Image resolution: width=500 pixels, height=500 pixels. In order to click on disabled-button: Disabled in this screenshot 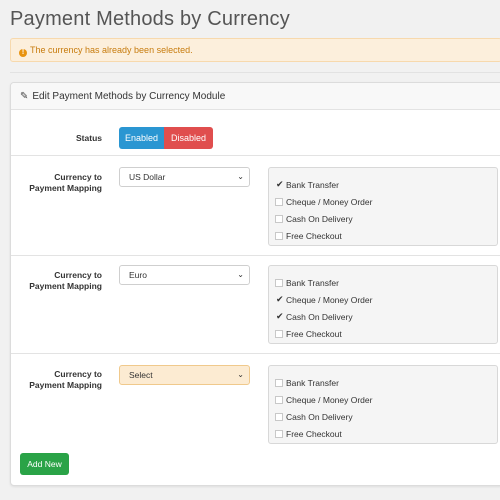, I will do `click(188, 138)`.